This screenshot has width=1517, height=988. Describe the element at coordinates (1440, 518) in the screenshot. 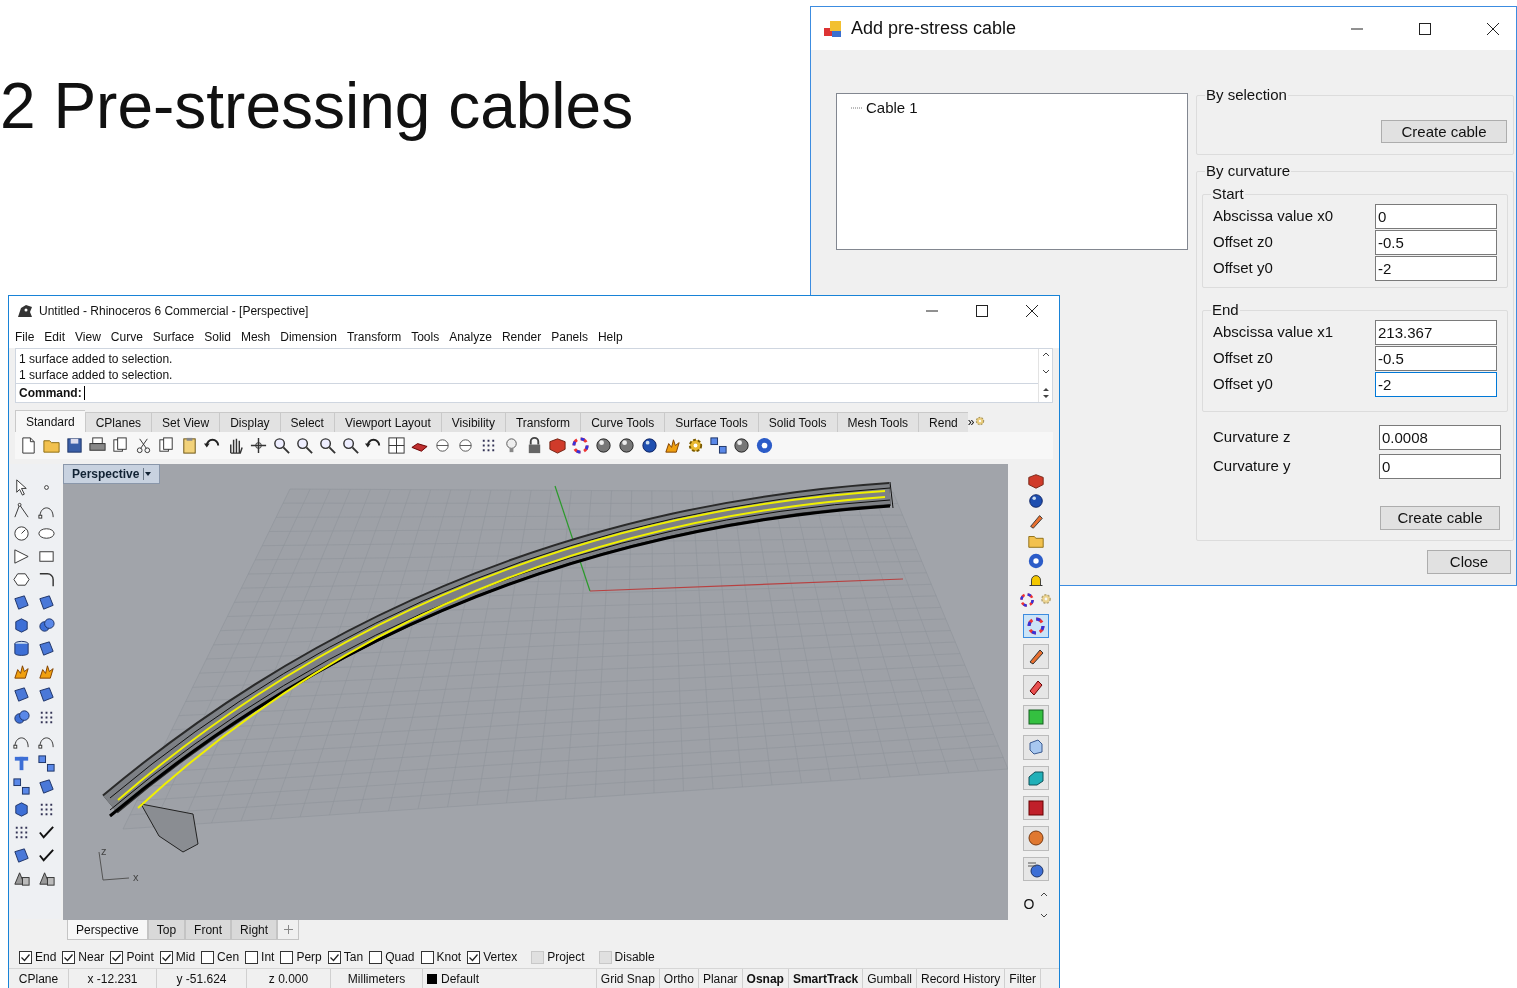

I see `create-cable-button: Create cable` at that location.